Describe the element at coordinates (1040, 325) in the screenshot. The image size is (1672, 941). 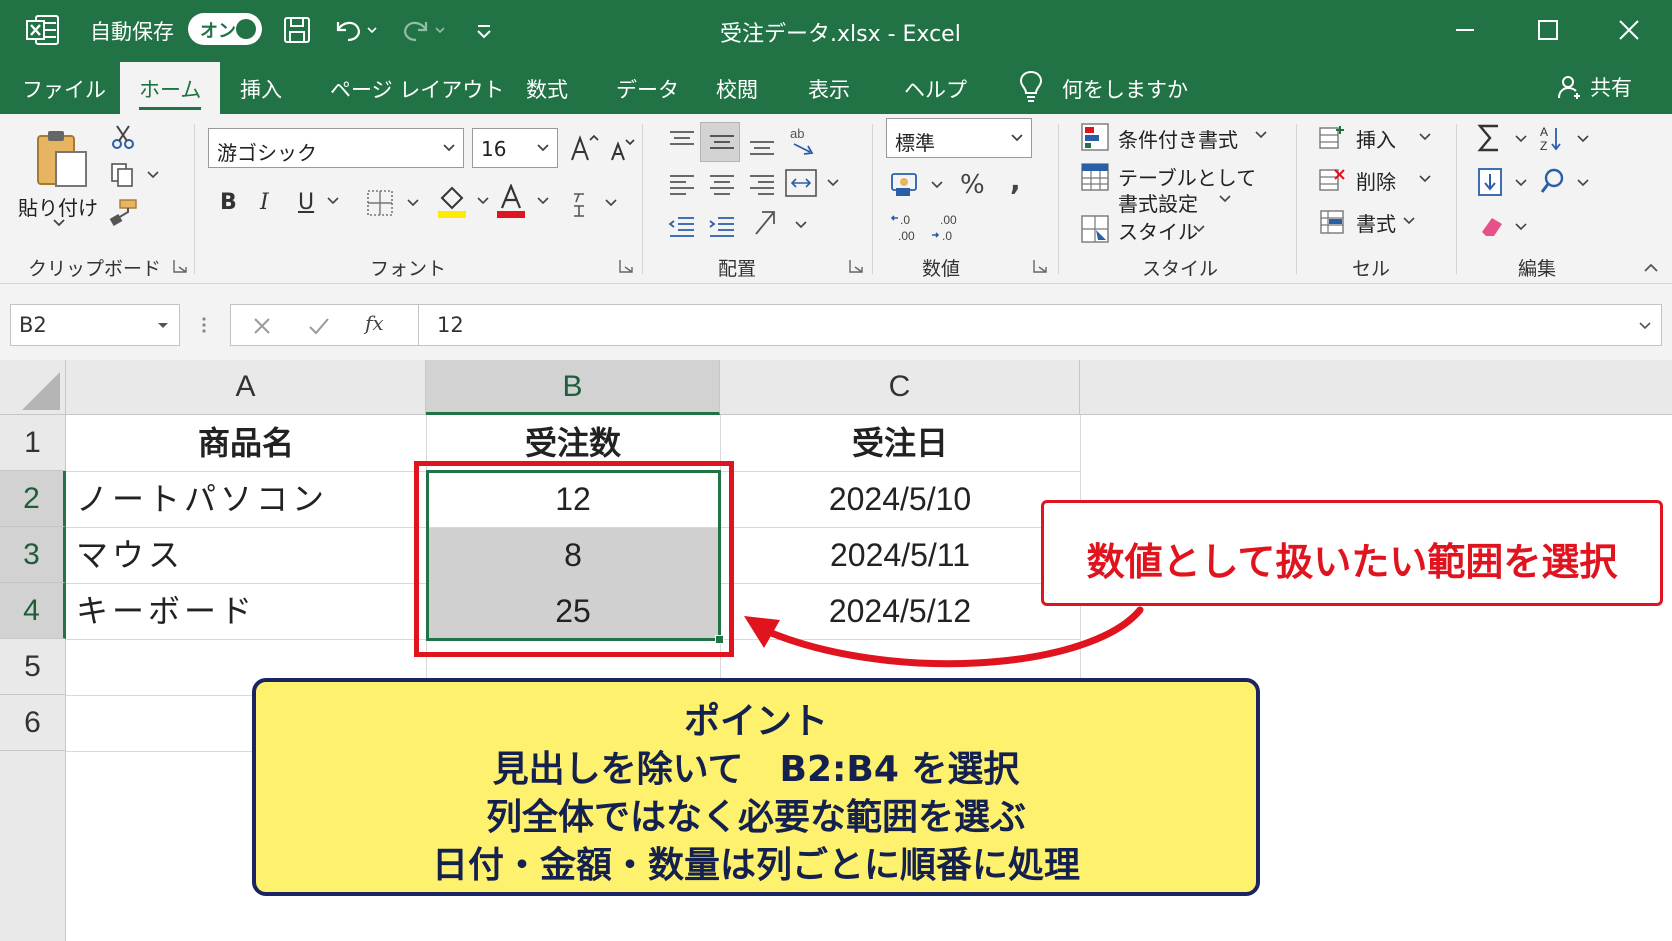
I see `formula-input: 12` at that location.